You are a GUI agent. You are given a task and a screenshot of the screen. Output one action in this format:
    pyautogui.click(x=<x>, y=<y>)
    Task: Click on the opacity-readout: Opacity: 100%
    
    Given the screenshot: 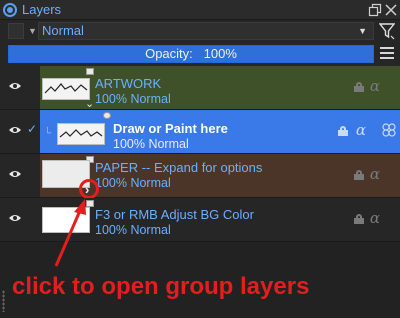 What is the action you would take?
    pyautogui.click(x=191, y=54)
    